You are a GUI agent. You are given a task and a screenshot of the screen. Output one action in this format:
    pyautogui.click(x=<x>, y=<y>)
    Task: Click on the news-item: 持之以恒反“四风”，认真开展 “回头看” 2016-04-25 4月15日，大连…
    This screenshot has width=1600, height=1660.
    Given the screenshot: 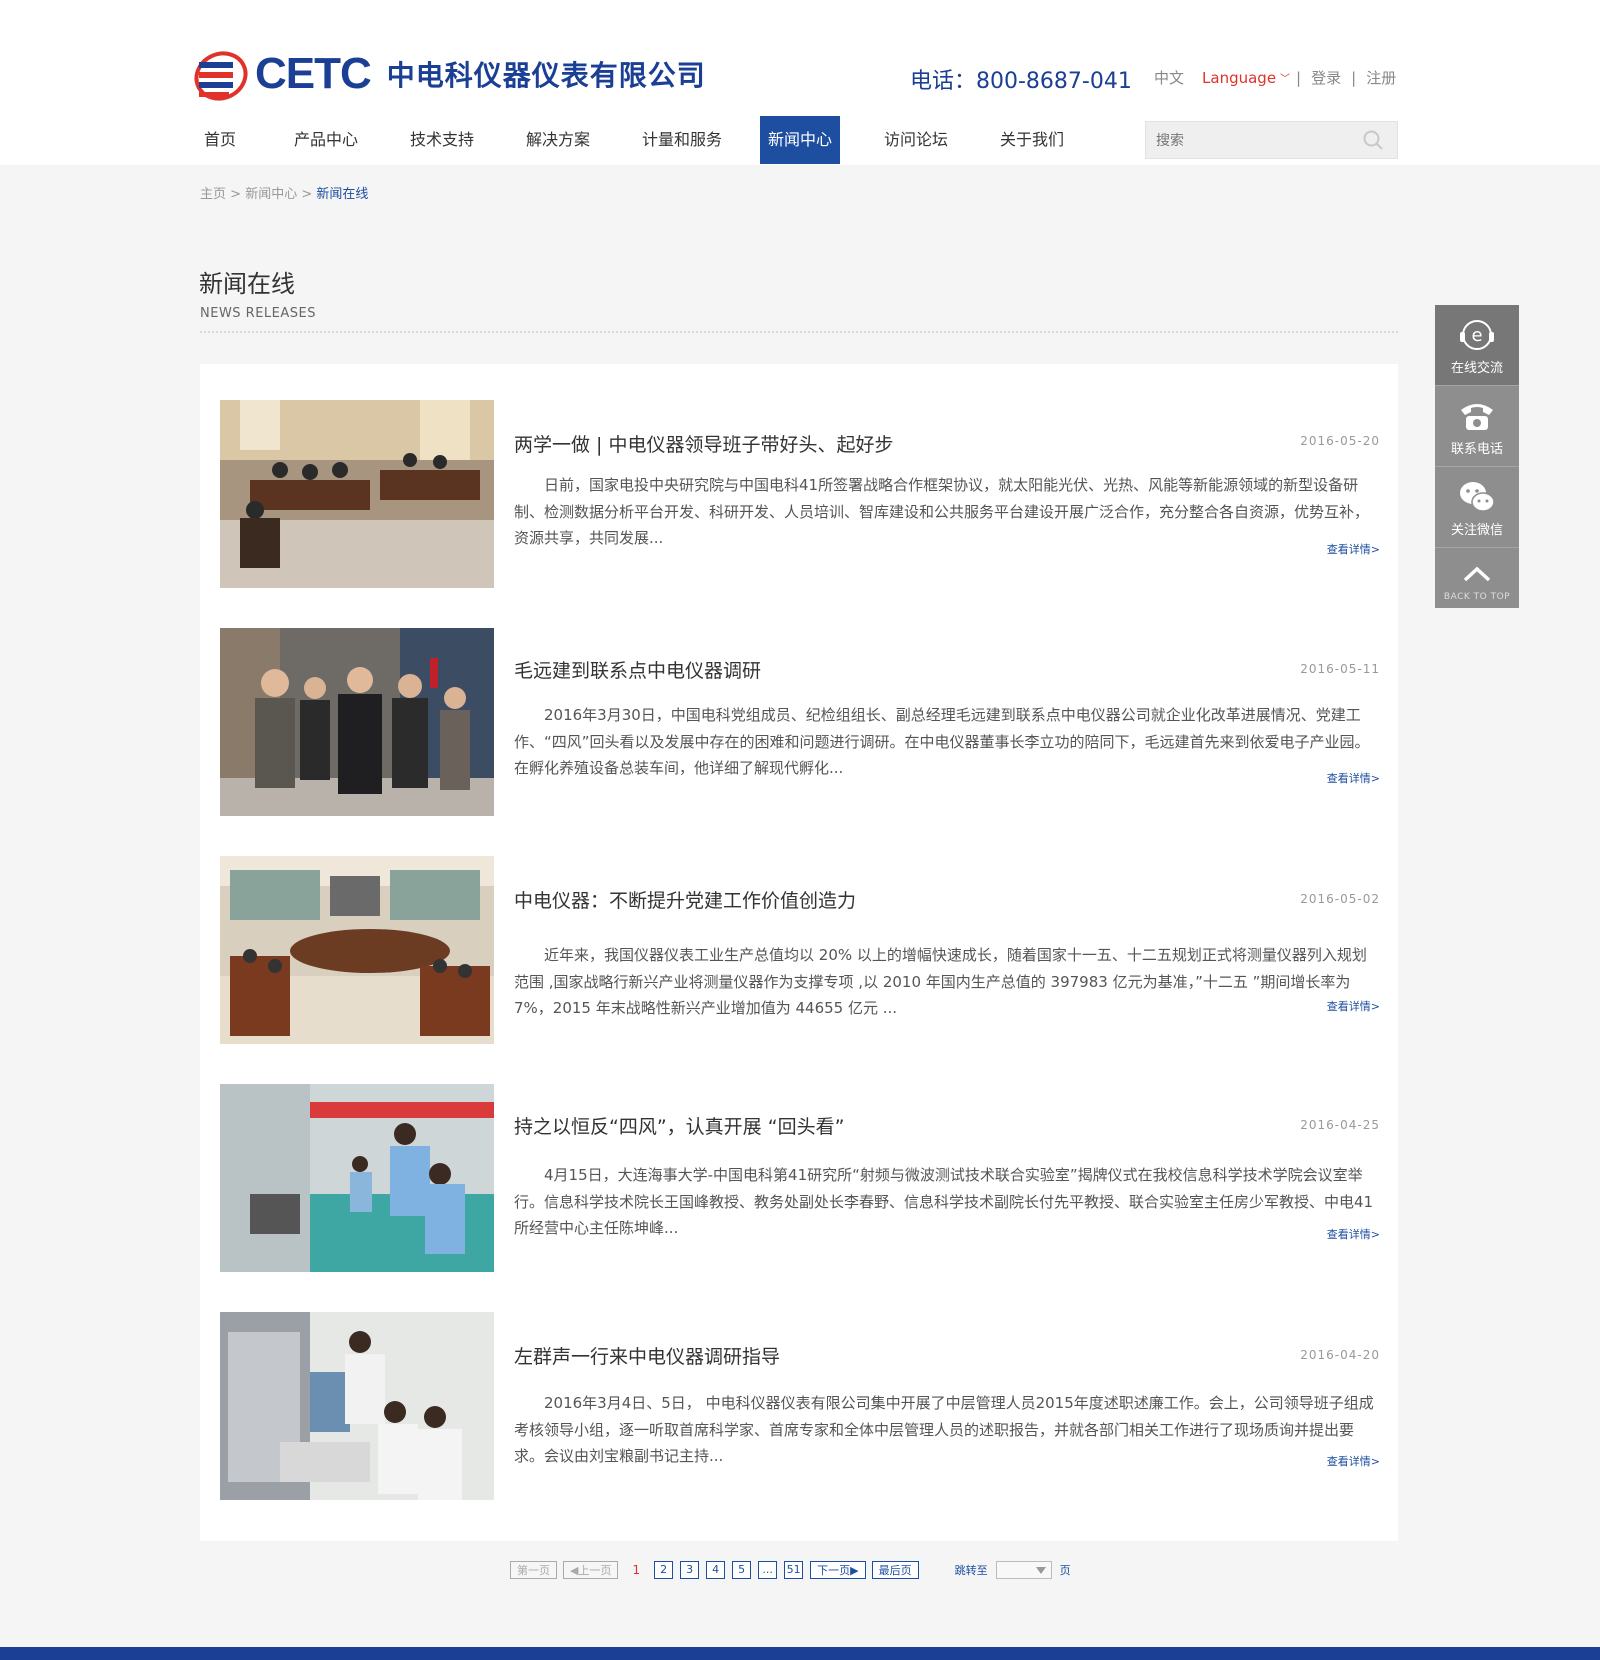 What is the action you would take?
    pyautogui.click(x=800, y=1178)
    